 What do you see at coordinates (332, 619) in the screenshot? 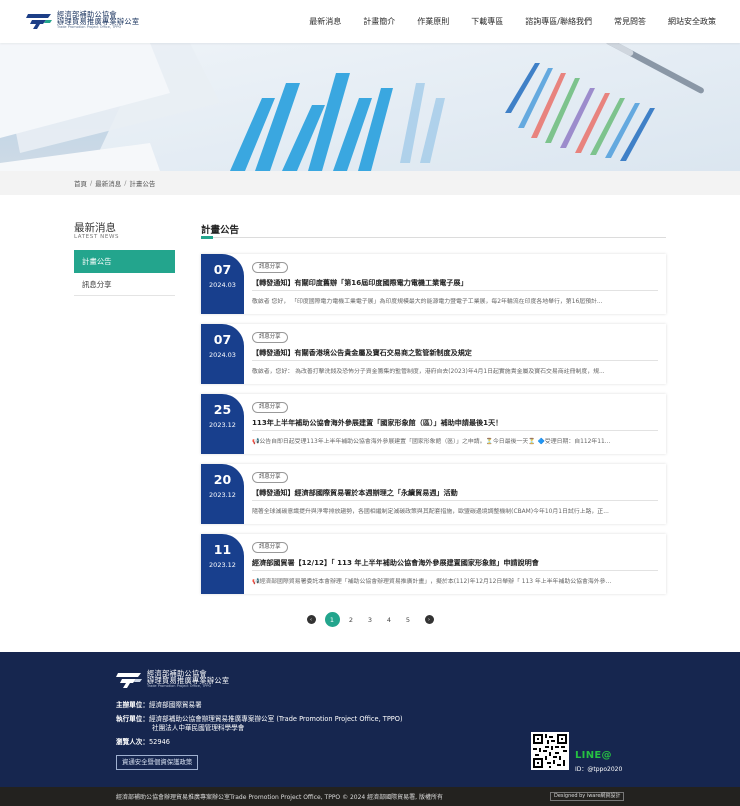
I see `page-1: 1` at bounding box center [332, 619].